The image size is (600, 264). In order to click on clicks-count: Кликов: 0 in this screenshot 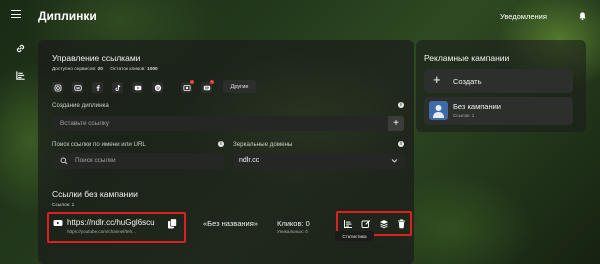, I will do `click(293, 223)`.